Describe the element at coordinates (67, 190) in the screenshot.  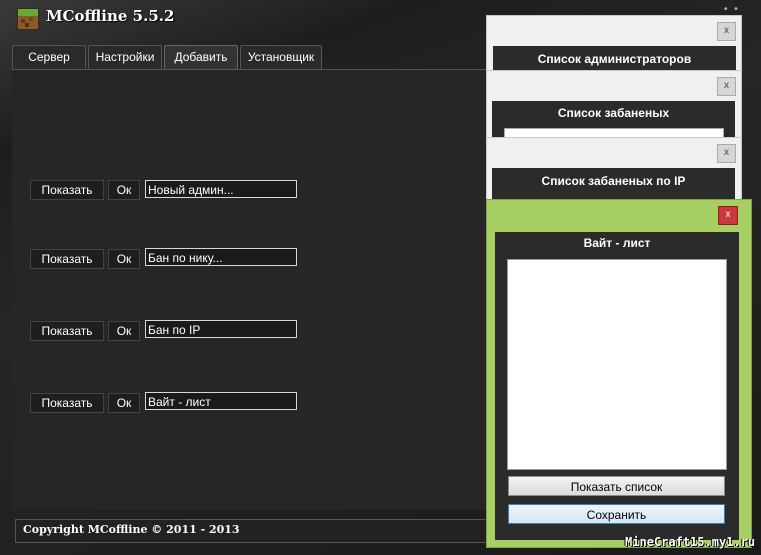
I see `show-admins-button: Показать` at that location.